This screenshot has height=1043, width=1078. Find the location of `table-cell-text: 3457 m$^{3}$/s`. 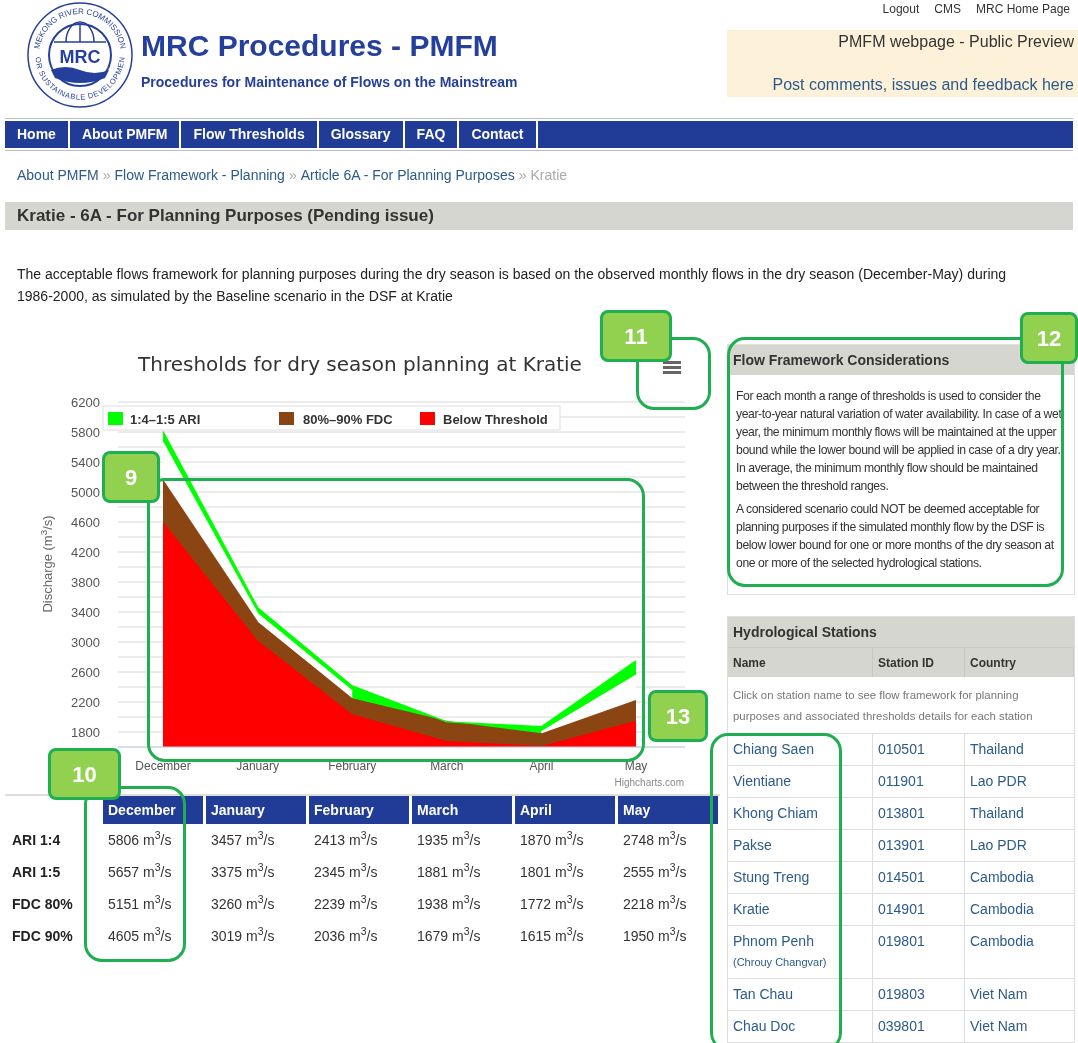

table-cell-text: 3457 m$^{3}$/s is located at coordinates (243, 839).